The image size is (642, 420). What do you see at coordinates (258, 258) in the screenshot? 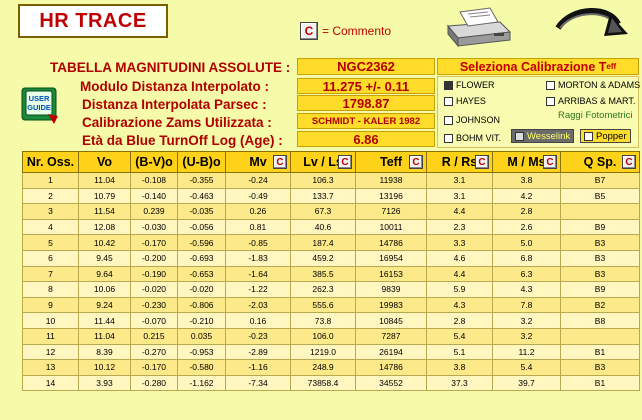
I see `table-cell: -1.83` at bounding box center [258, 258].